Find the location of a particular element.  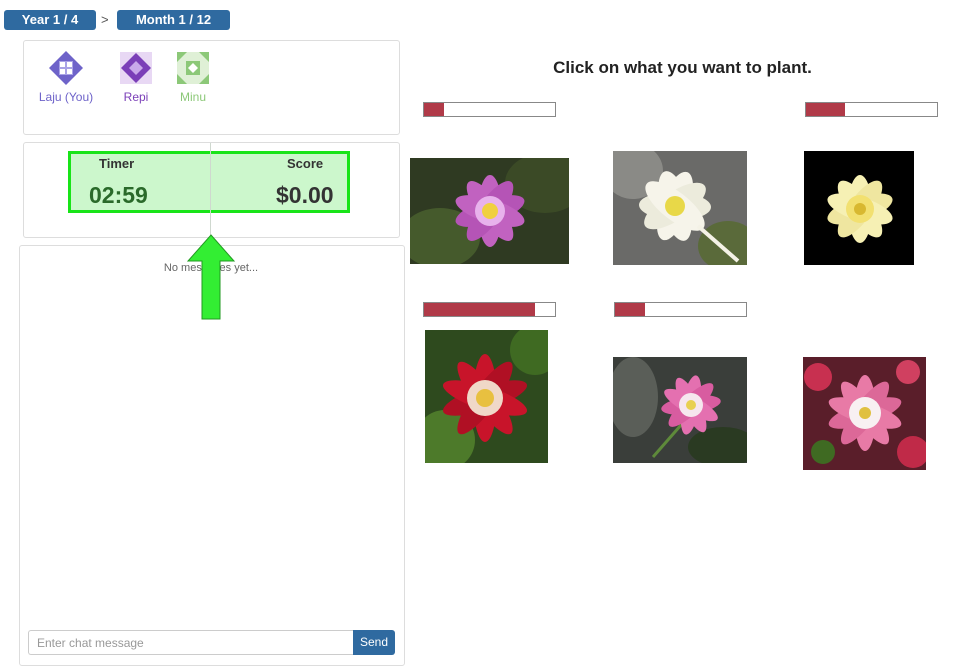

timer-label: Timer is located at coordinates (117, 163).